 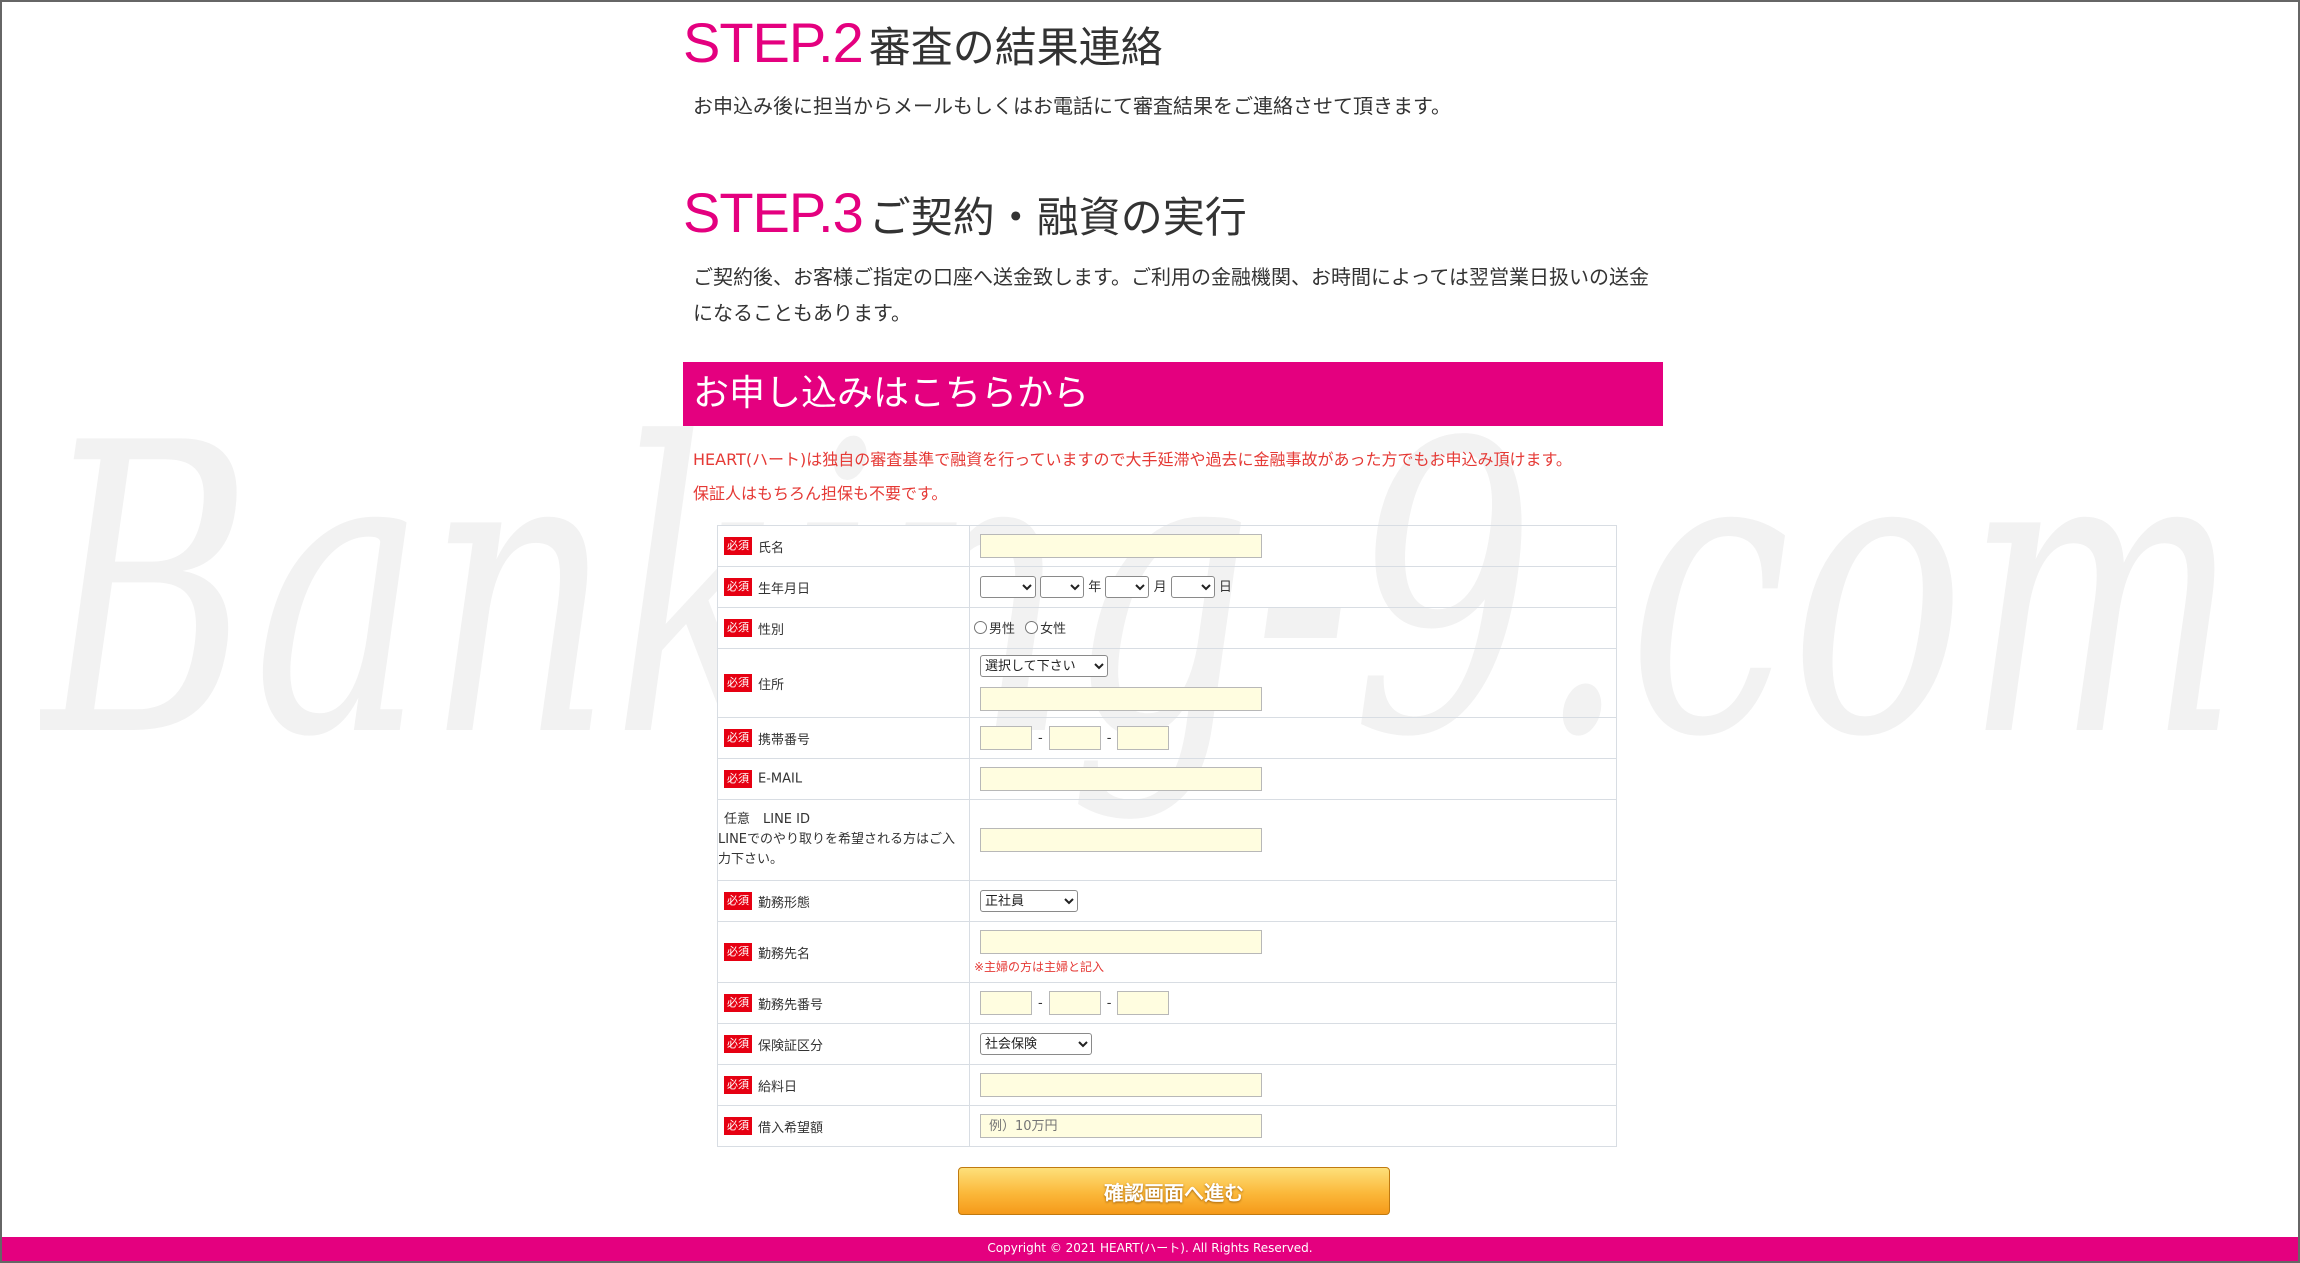 I want to click on form-row-address: 必須 住所 選択して下さい, so click(x=1167, y=683).